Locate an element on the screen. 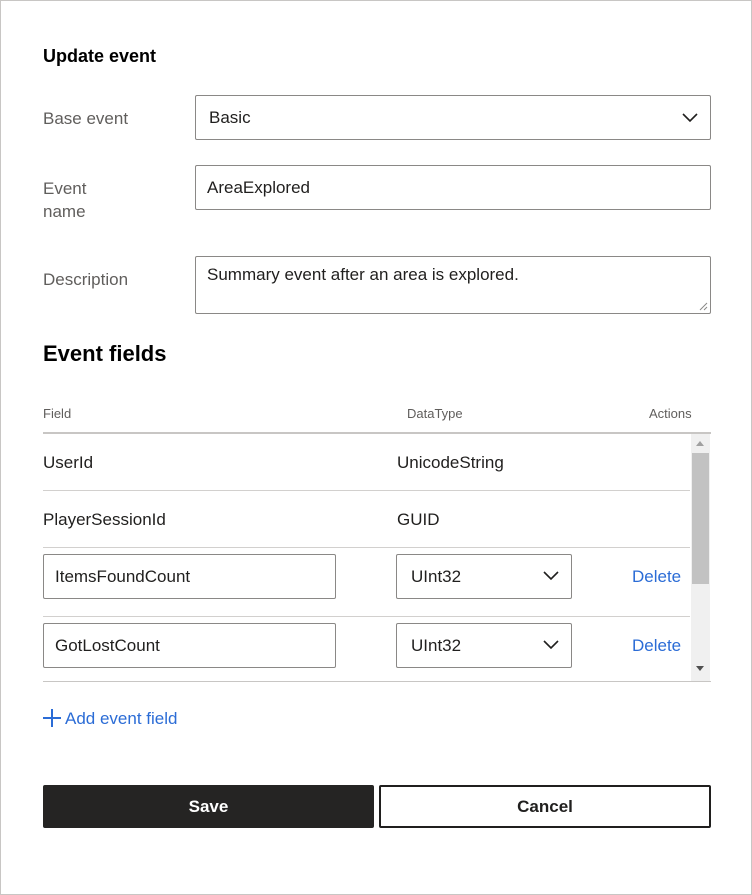  cancel-button: Cancel is located at coordinates (545, 806).